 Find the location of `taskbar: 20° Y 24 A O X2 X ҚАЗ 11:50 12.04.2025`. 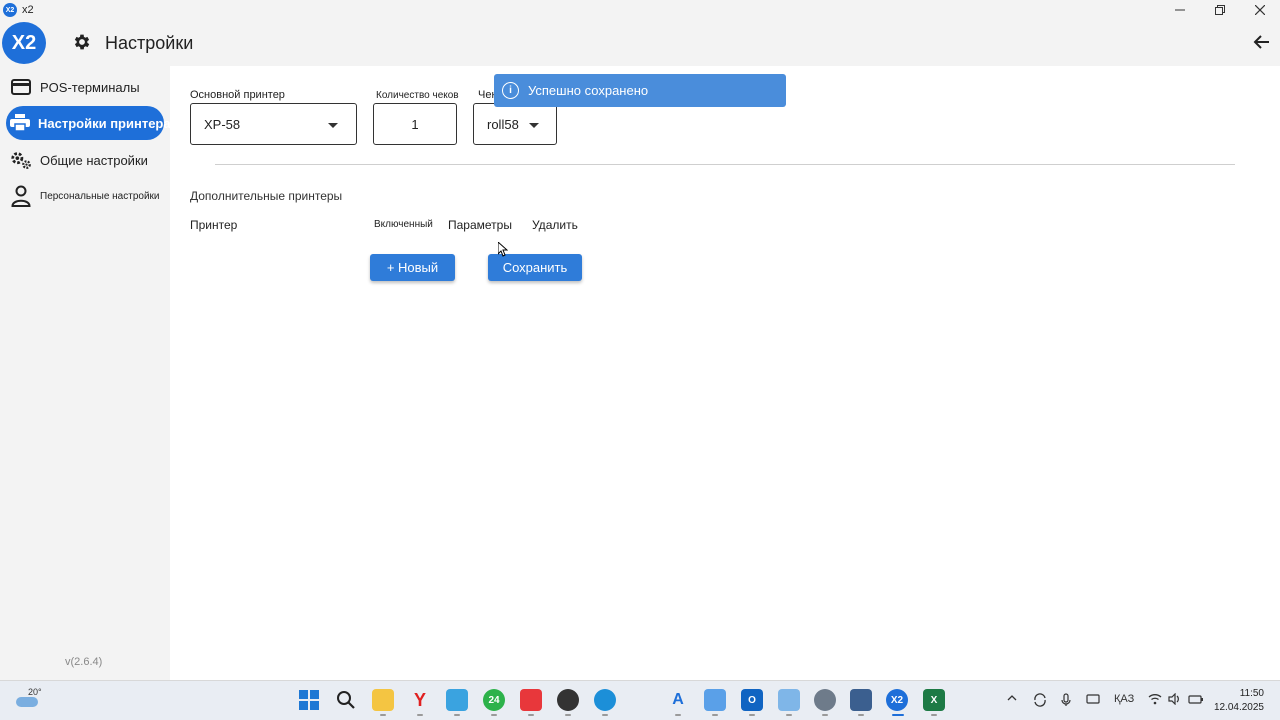

taskbar: 20° Y 24 A O X2 X ҚАЗ 11:50 12.04.2025 is located at coordinates (640, 700).